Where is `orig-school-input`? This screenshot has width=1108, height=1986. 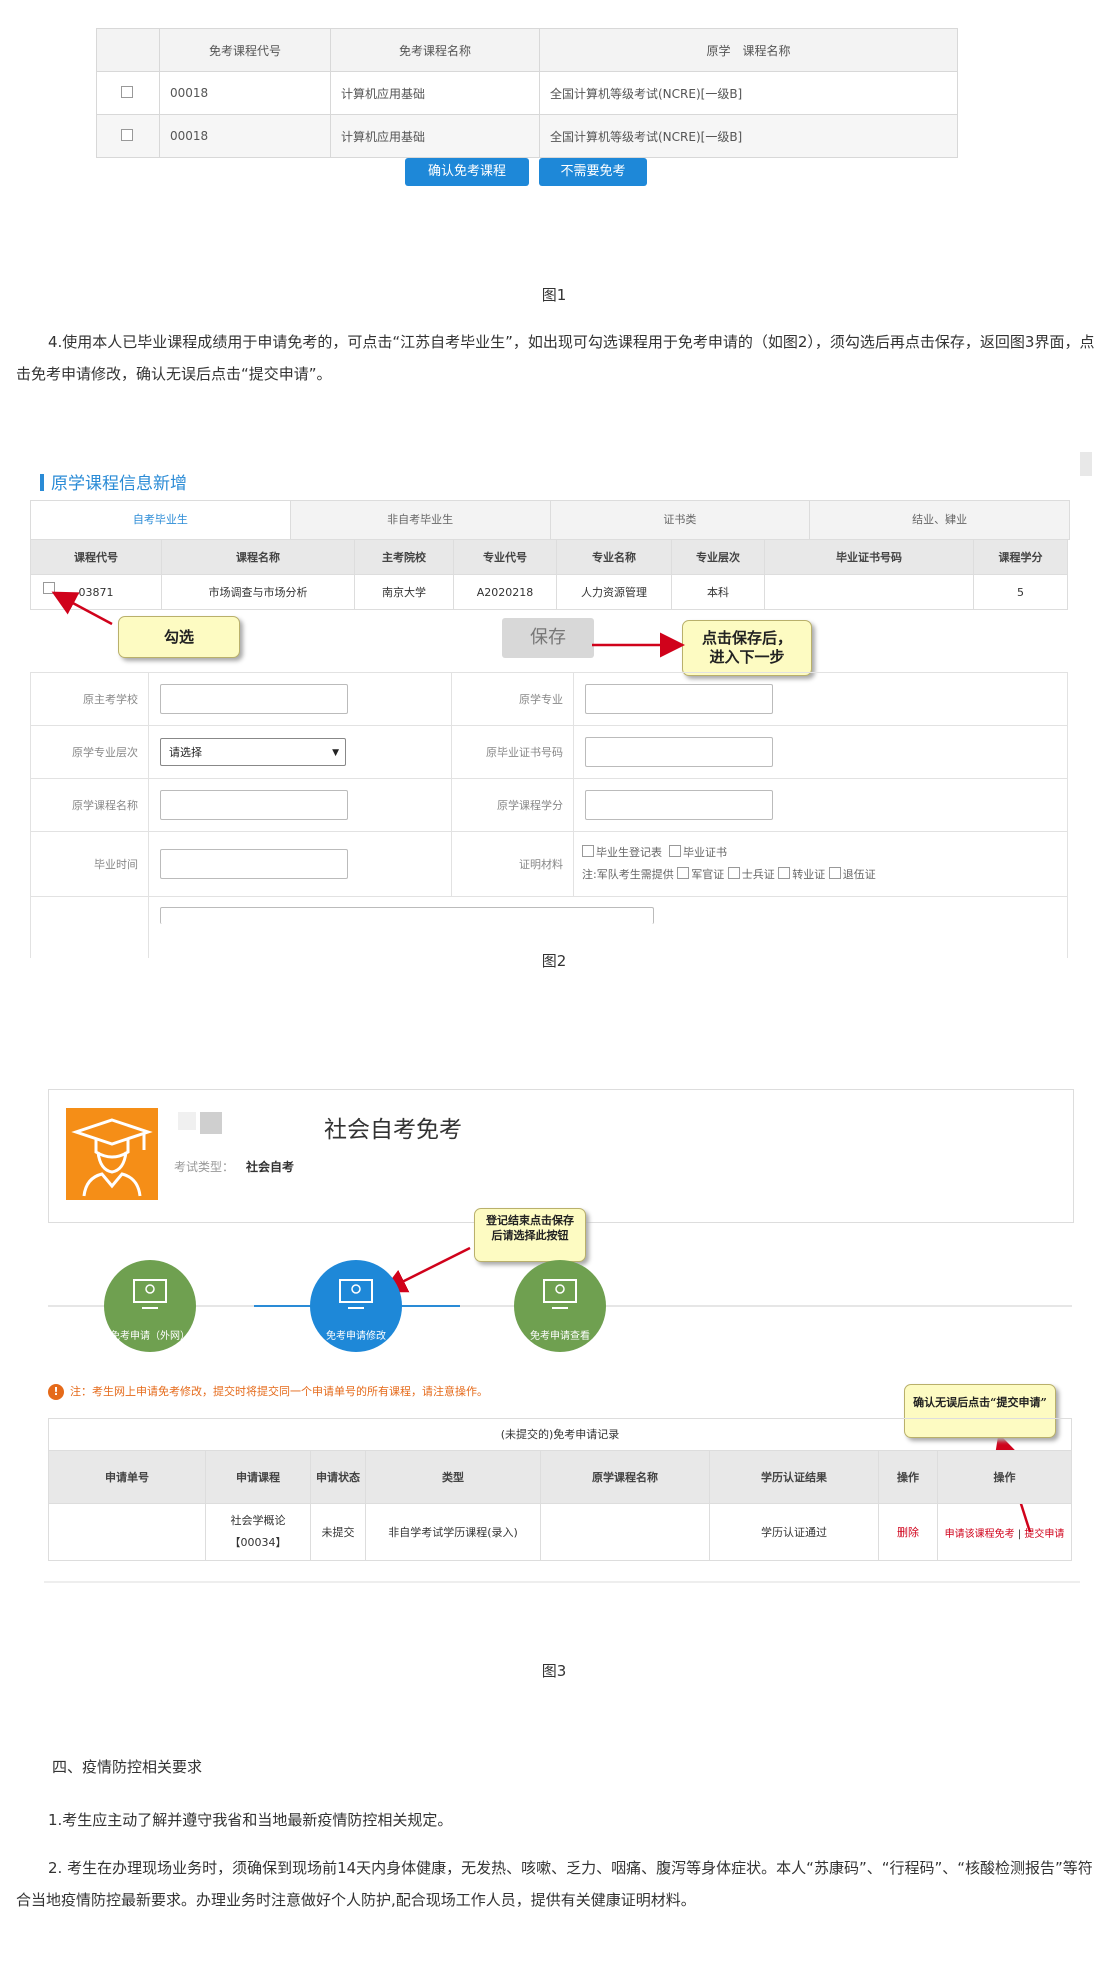 orig-school-input is located at coordinates (254, 699).